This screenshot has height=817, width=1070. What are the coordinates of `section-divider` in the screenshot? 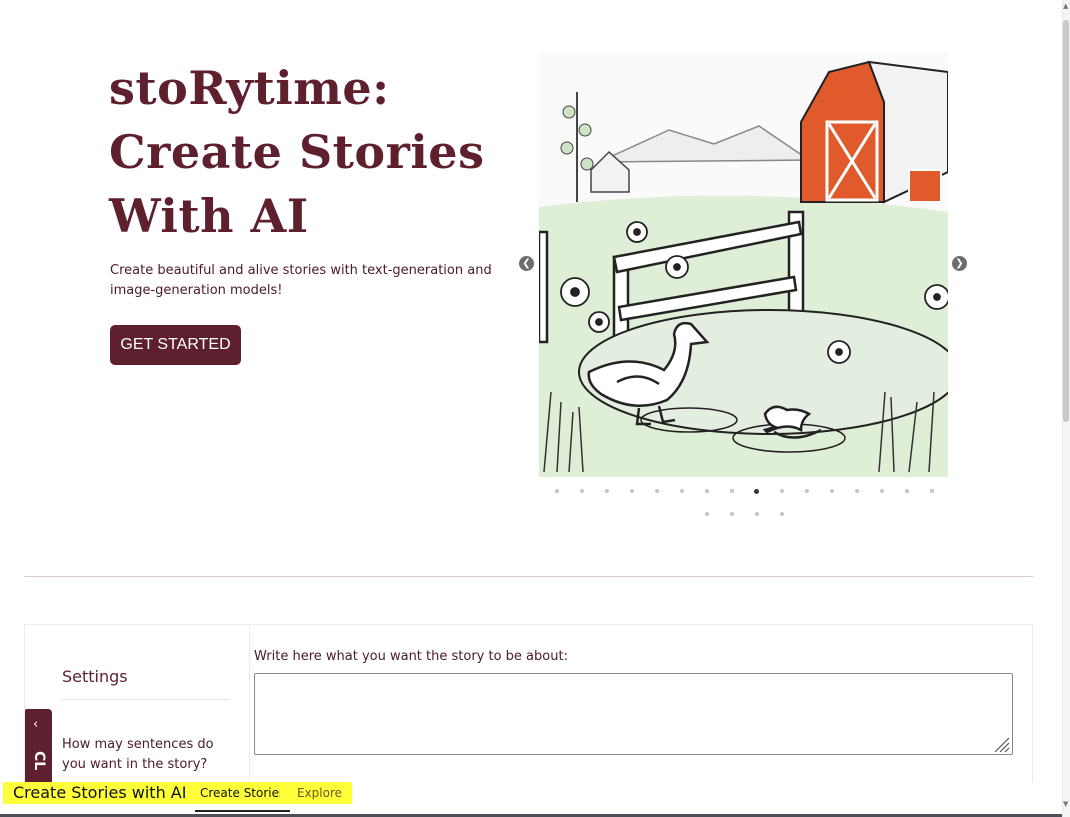 It's located at (528, 576).